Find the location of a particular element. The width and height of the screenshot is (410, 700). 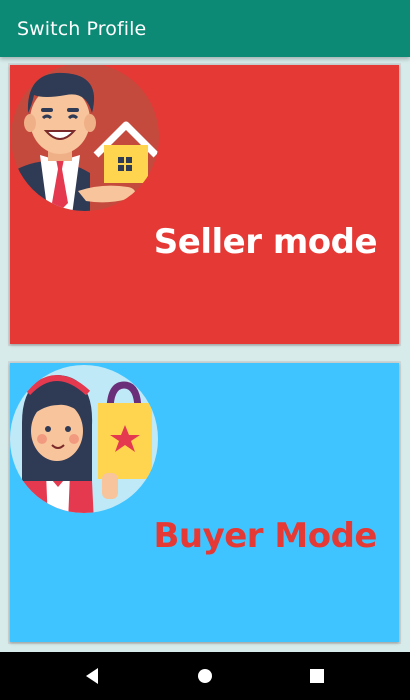

home-icon is located at coordinates (205, 676).